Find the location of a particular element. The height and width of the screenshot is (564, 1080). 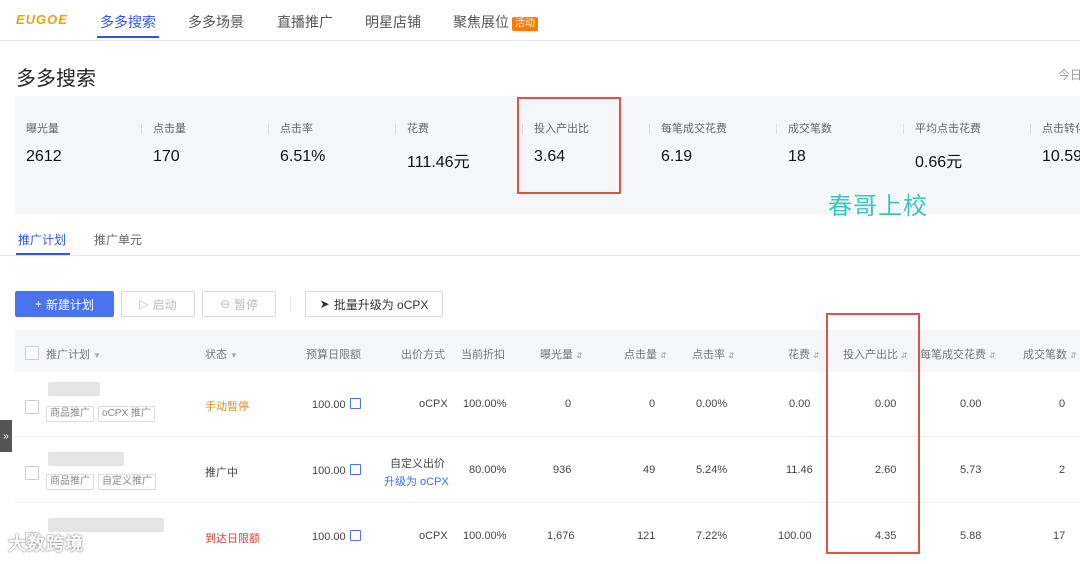

batch-upgrade-ocpx-button: ➤ 批量升级为 oCPX is located at coordinates (374, 304).